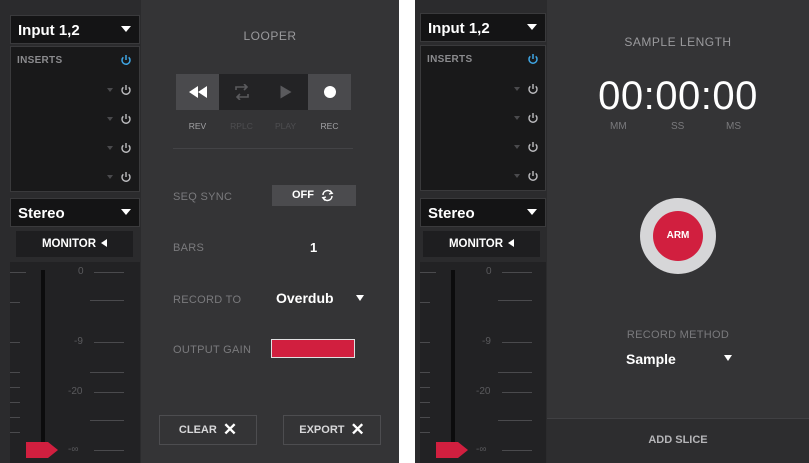  I want to click on seq-sync-toggle: OFF, so click(314, 195).